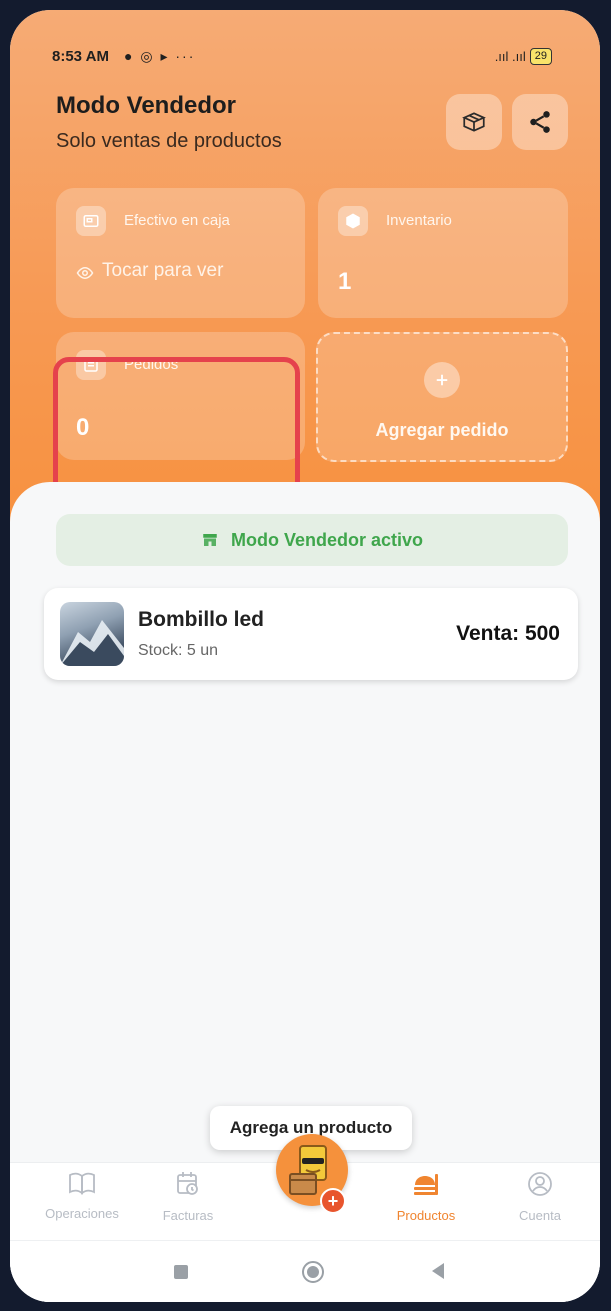 Image resolution: width=611 pixels, height=1311 pixels. I want to click on tab-facturas: Facturas, so click(188, 1197).